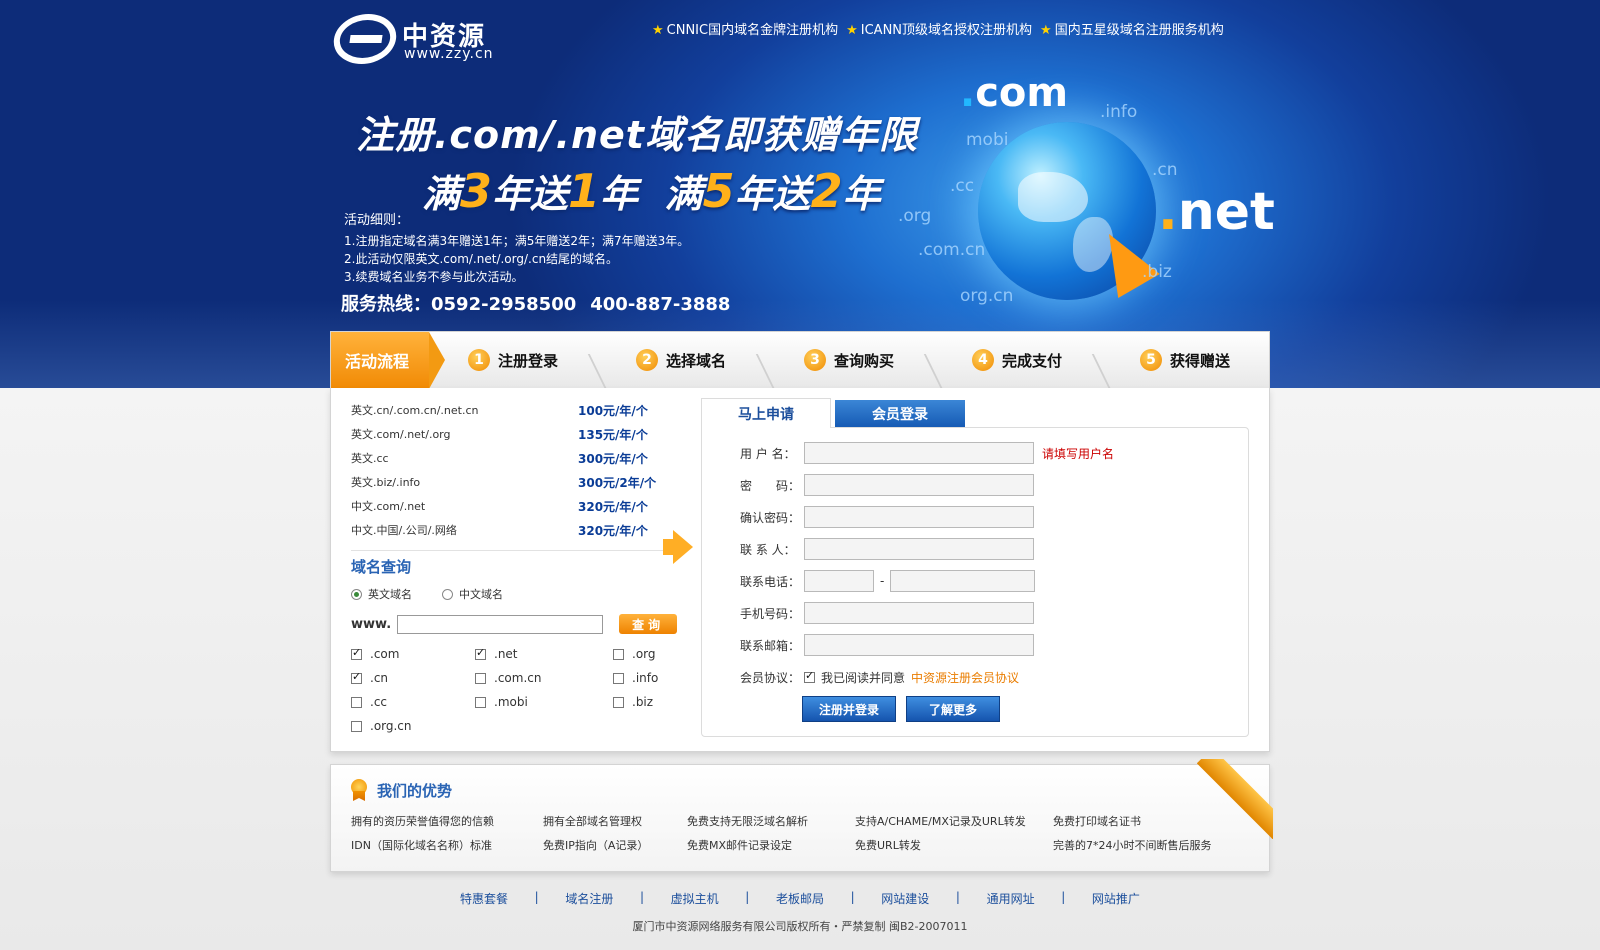  What do you see at coordinates (544, 702) in the screenshot?
I see `tld-checkbox: .mobi` at bounding box center [544, 702].